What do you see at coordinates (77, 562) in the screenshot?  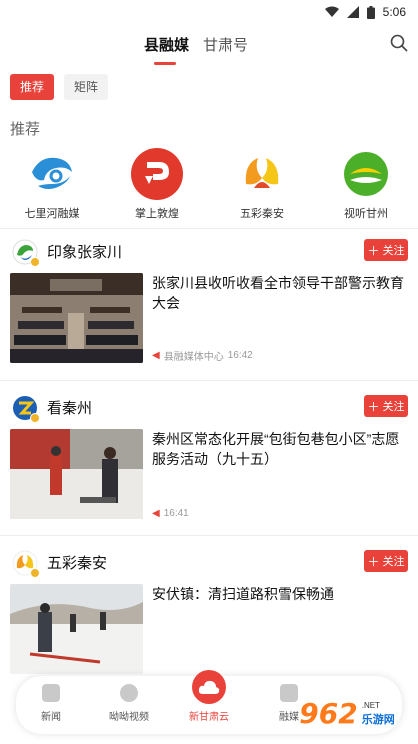 I see `channel-name: 五彩秦安` at bounding box center [77, 562].